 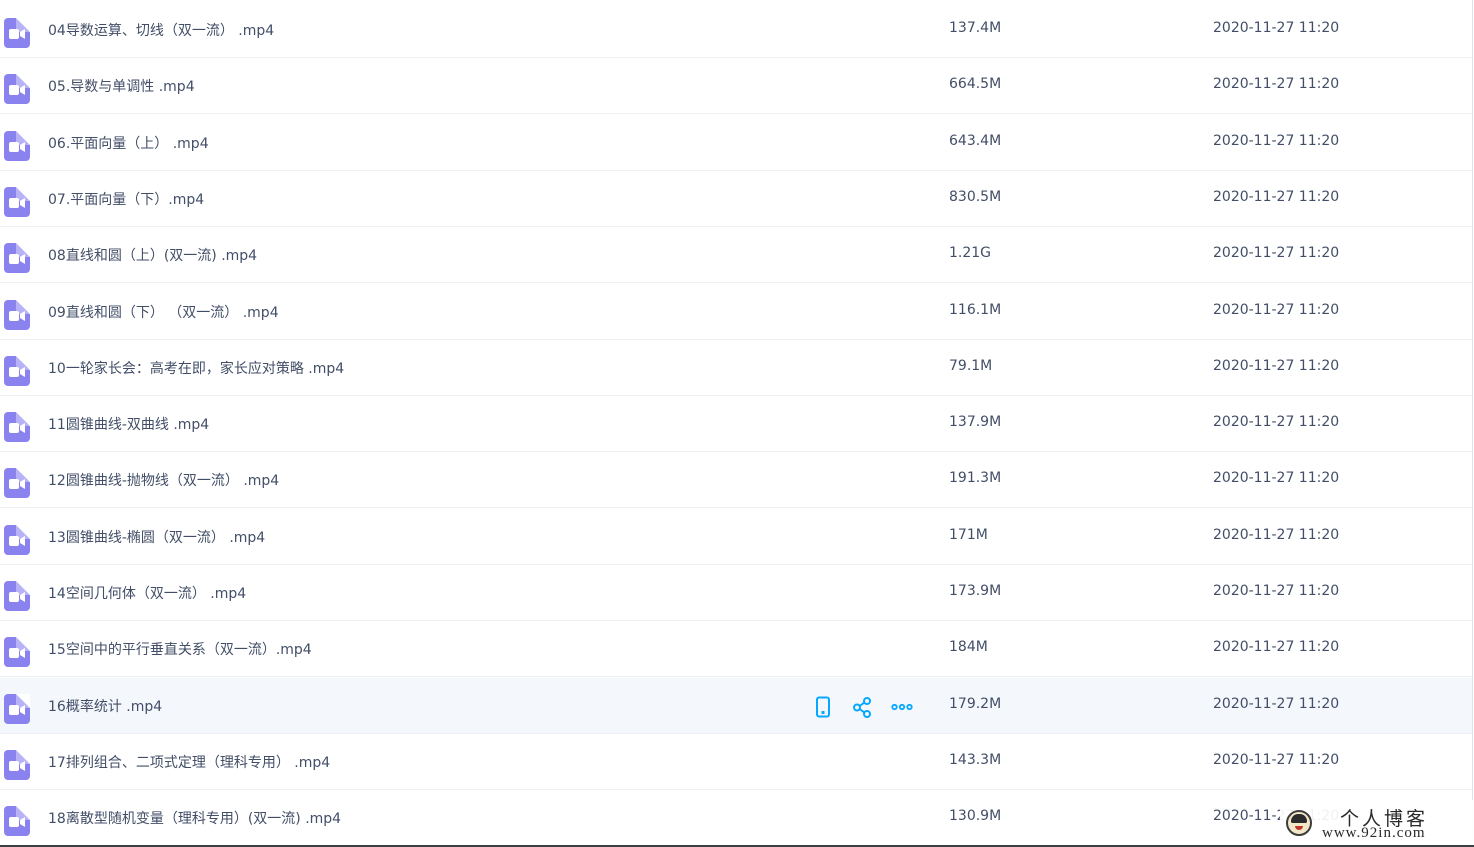 I want to click on file-size: 137.9M, so click(x=975, y=422).